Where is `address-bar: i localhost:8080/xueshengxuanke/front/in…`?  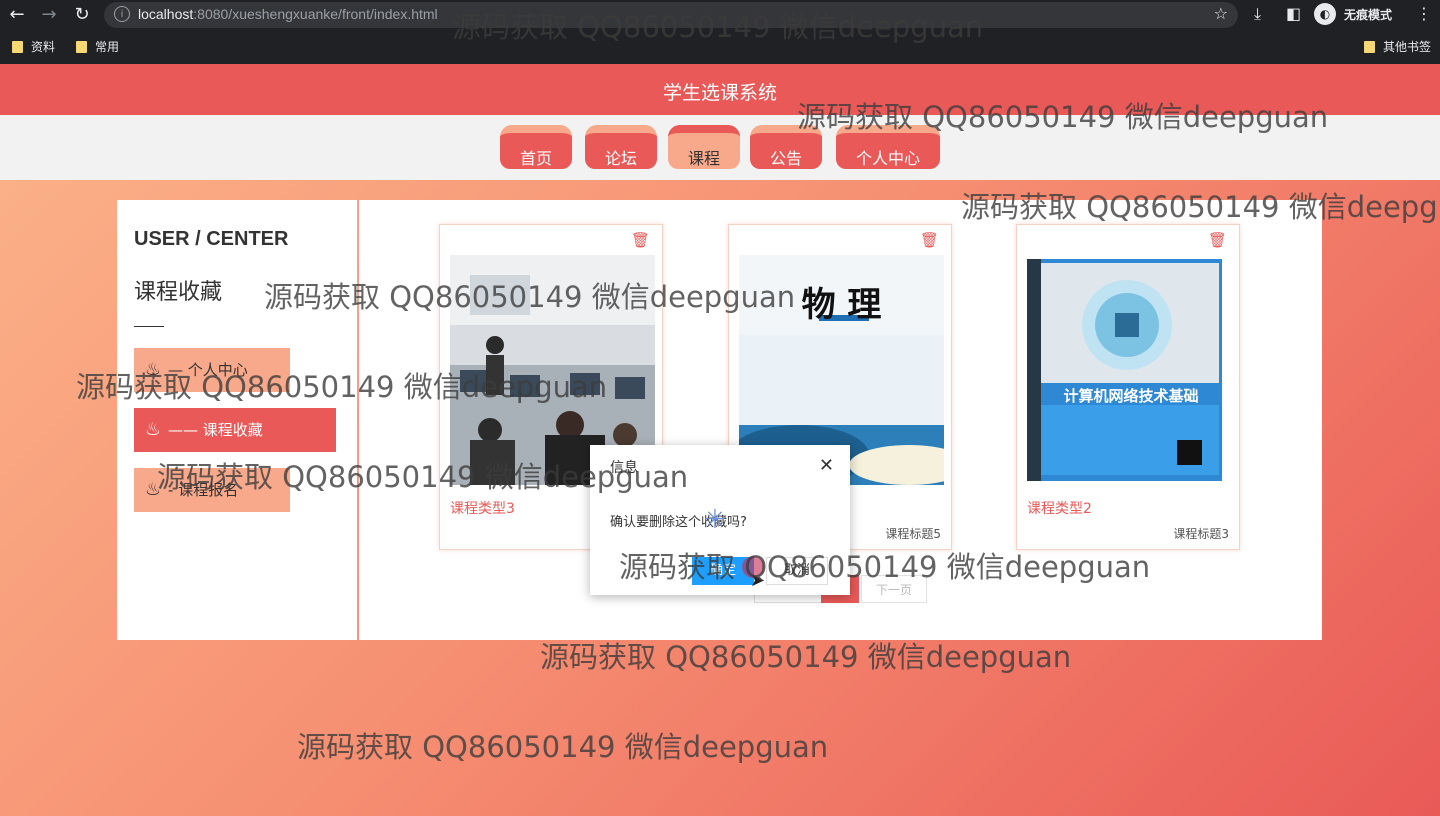 address-bar: i localhost:8080/xueshengxuanke/front/in… is located at coordinates (671, 15).